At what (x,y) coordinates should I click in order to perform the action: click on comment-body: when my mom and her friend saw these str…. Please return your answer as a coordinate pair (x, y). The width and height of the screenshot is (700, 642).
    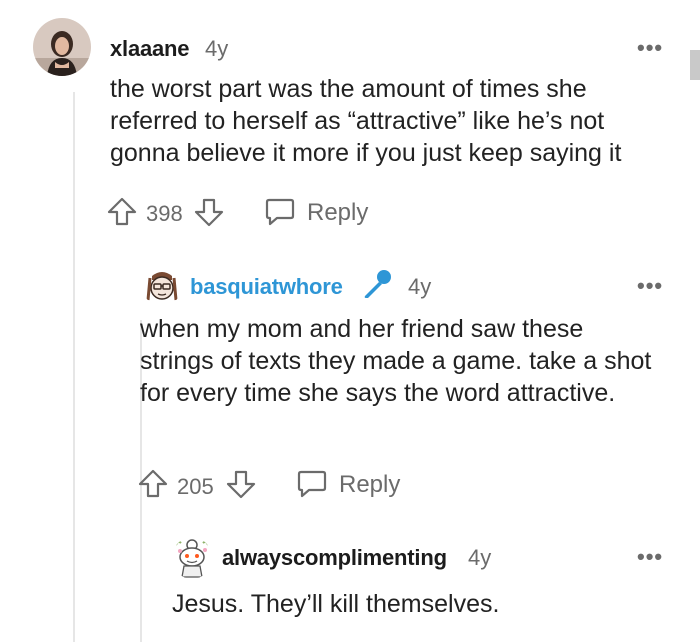
    Looking at the image, I should click on (396, 361).